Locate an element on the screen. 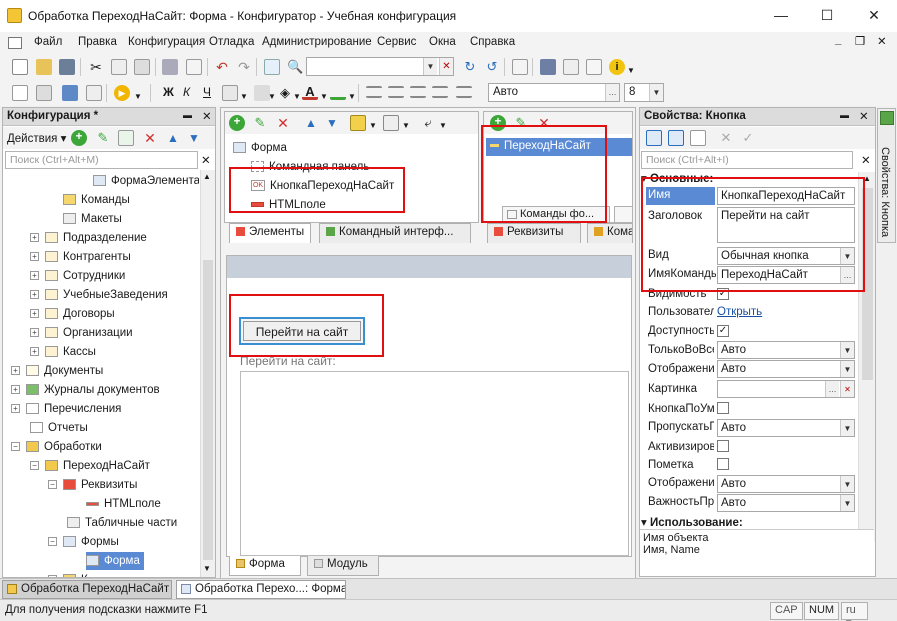  layout-icon is located at coordinates (358, 123).